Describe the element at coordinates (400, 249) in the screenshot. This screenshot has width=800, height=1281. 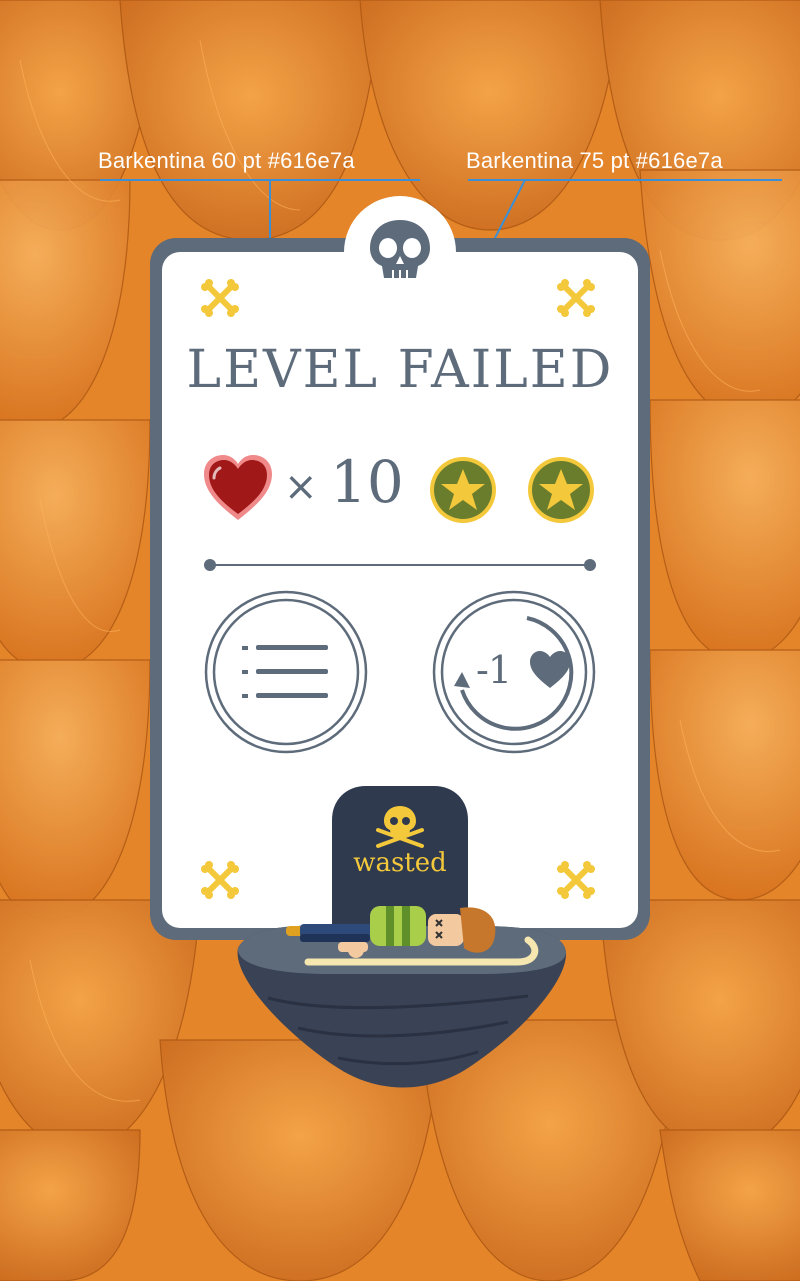
I see `skull-icon` at that location.